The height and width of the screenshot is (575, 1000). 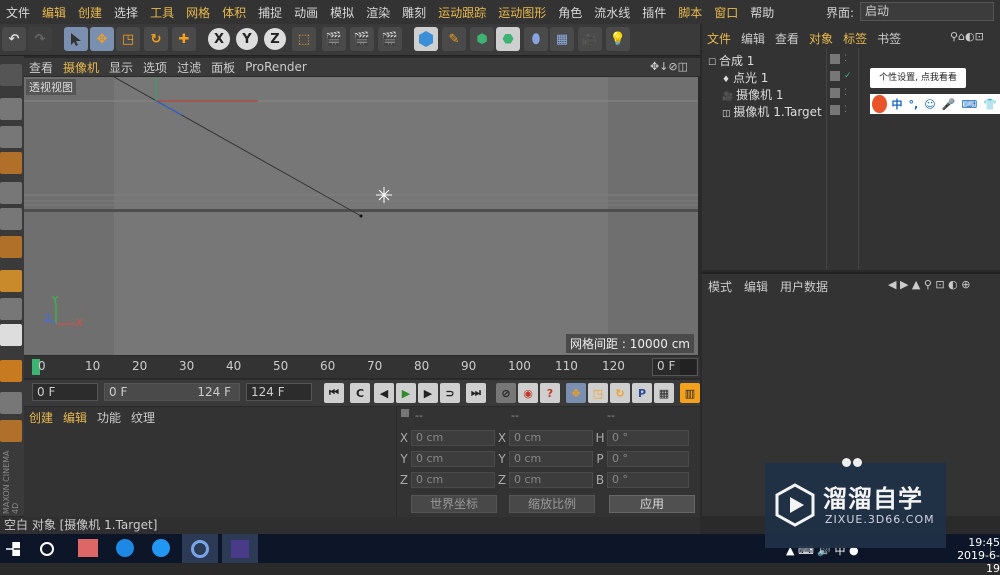 I want to click on object-row: ♦ 点光 1, so click(x=764, y=77).